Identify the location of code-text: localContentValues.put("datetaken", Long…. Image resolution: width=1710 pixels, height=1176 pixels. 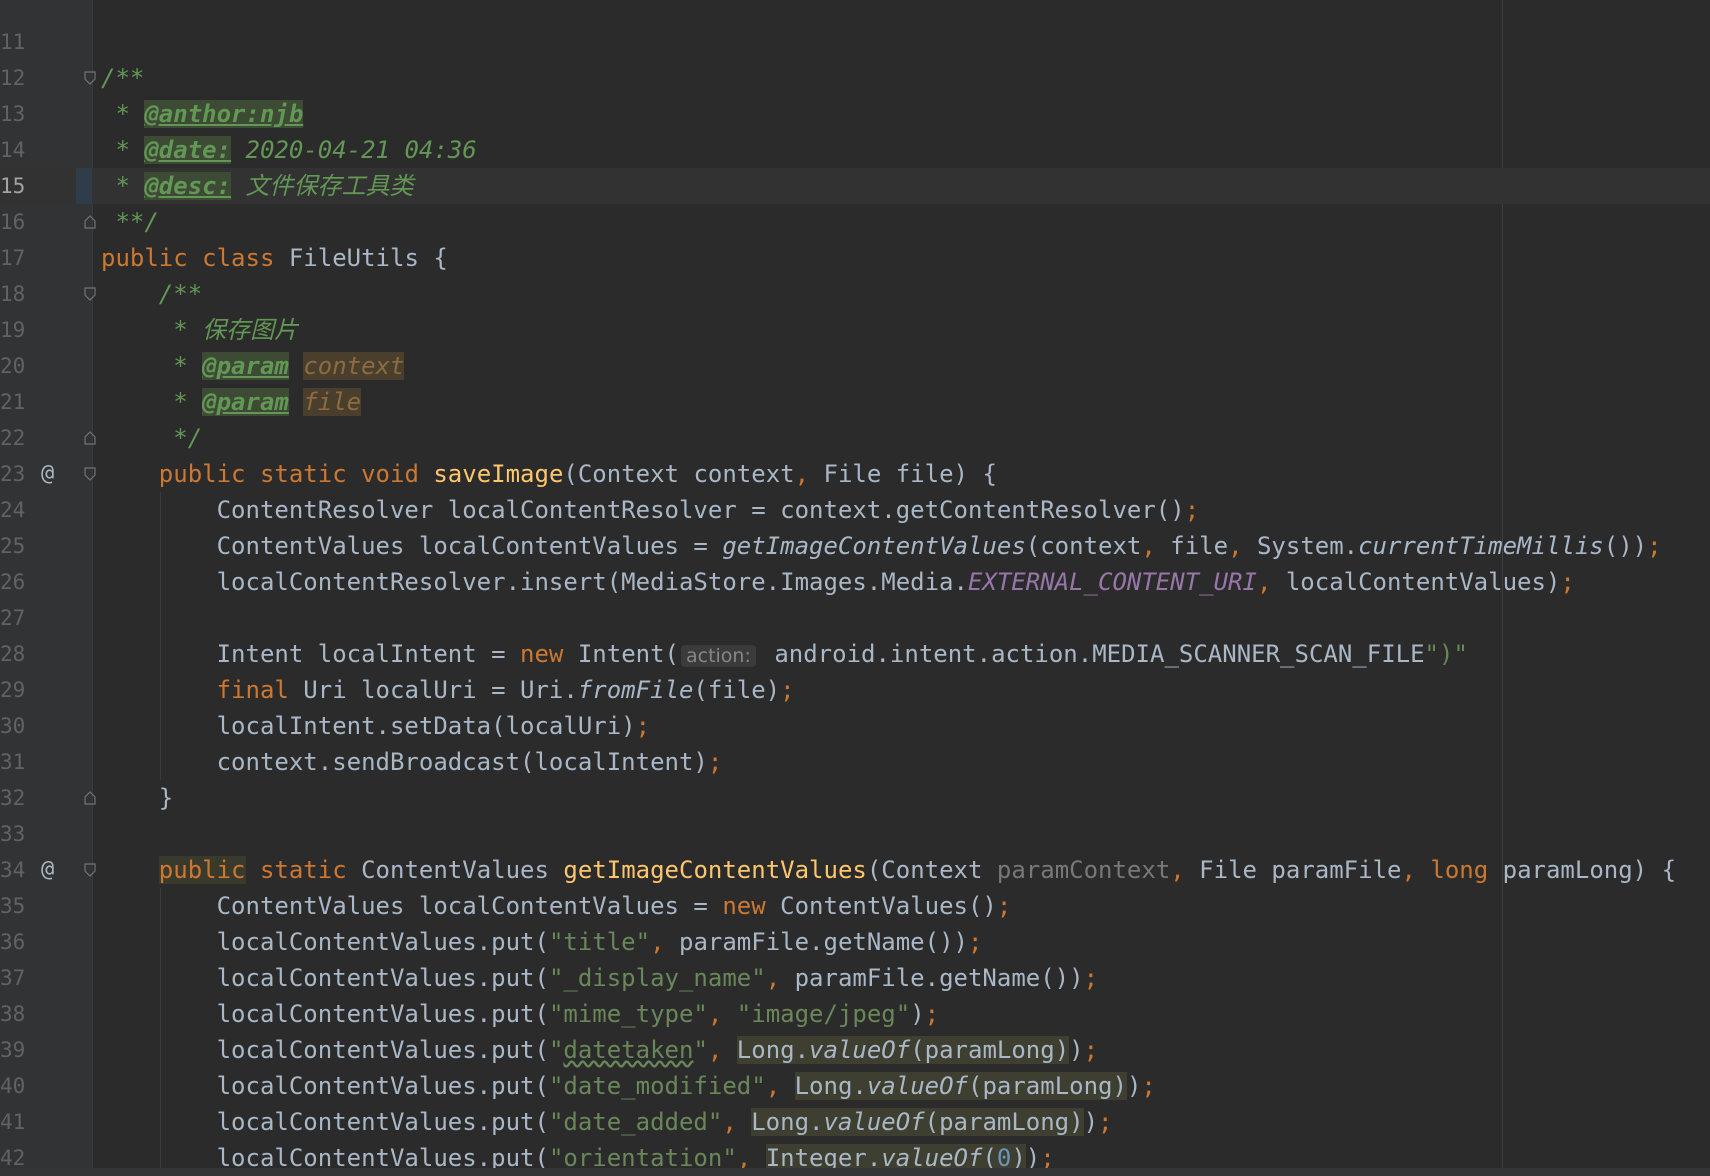
(600, 1050).